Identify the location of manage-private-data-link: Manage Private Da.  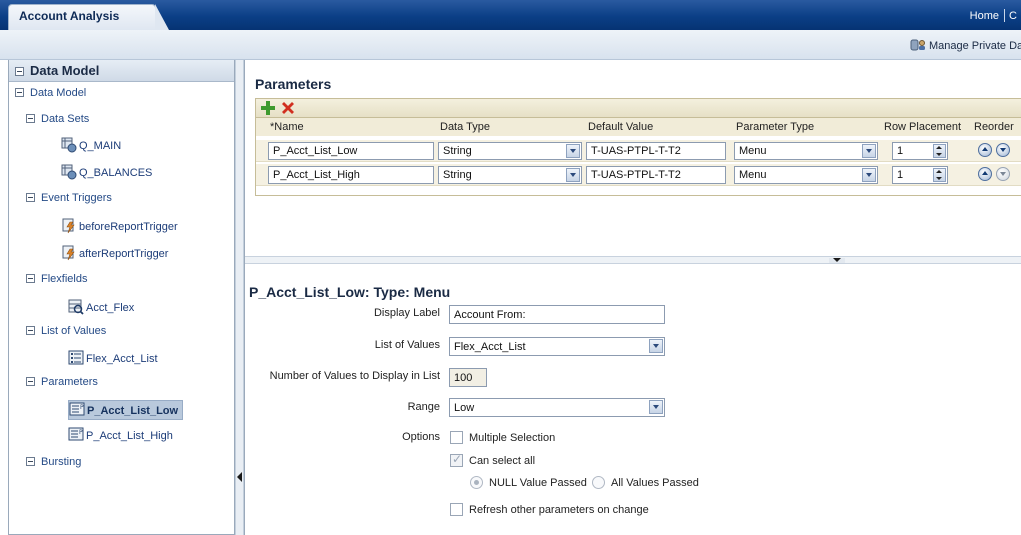
(965, 45).